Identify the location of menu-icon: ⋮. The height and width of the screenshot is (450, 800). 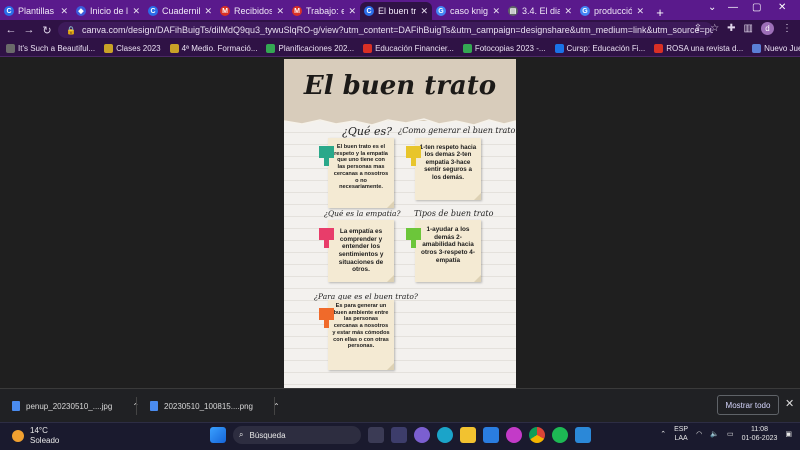
(787, 28).